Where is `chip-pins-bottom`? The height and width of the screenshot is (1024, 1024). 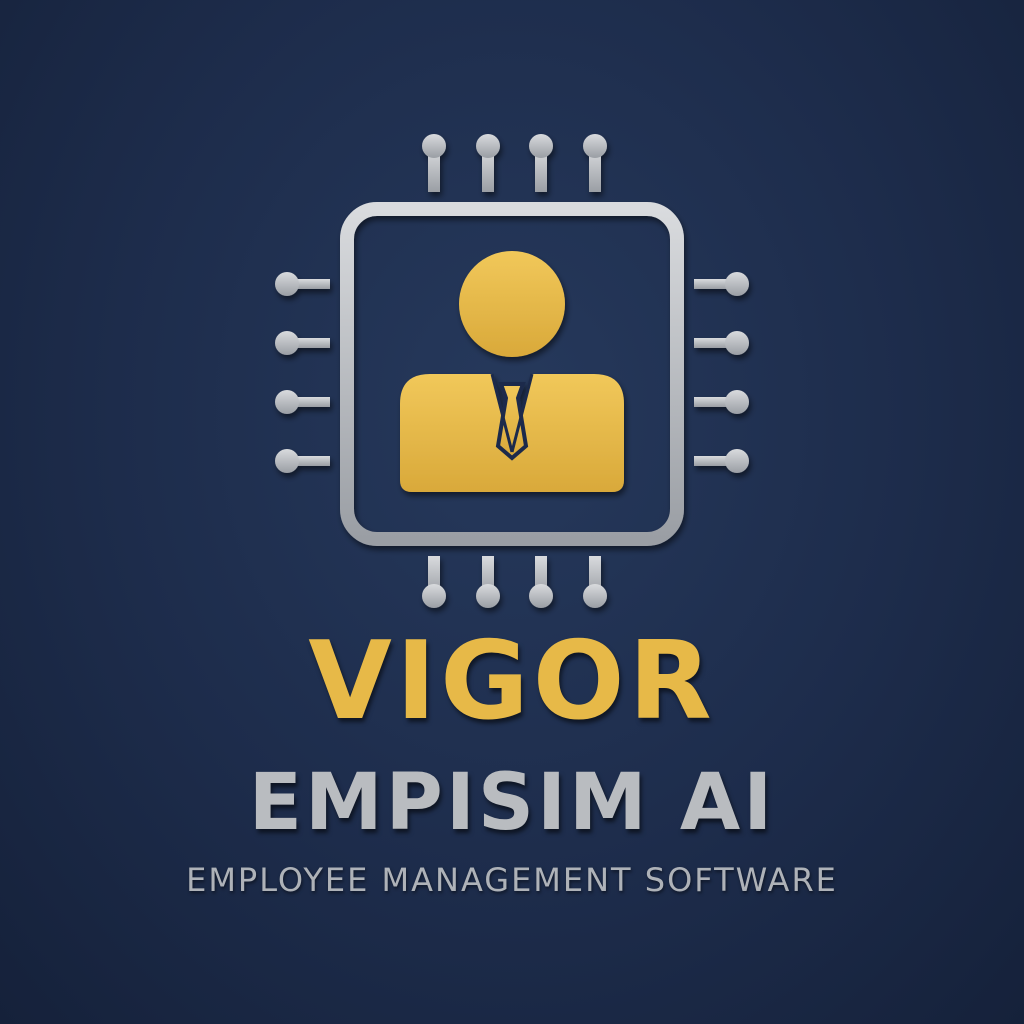 chip-pins-bottom is located at coordinates (514, 582).